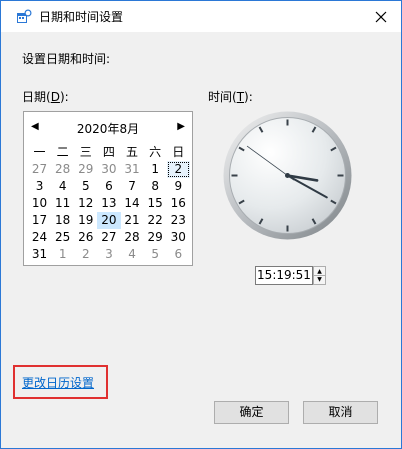 Image resolution: width=402 pixels, height=449 pixels. Describe the element at coordinates (201, 16) in the screenshot. I see `title-bar: 日期和时间设置` at that location.